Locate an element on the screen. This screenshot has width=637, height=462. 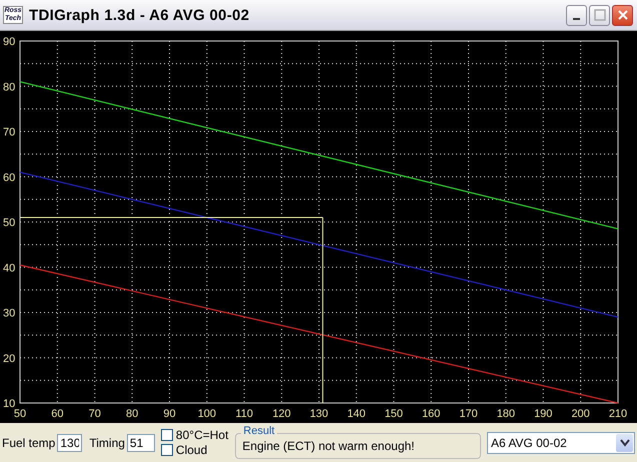
close-button is located at coordinates (622, 15).